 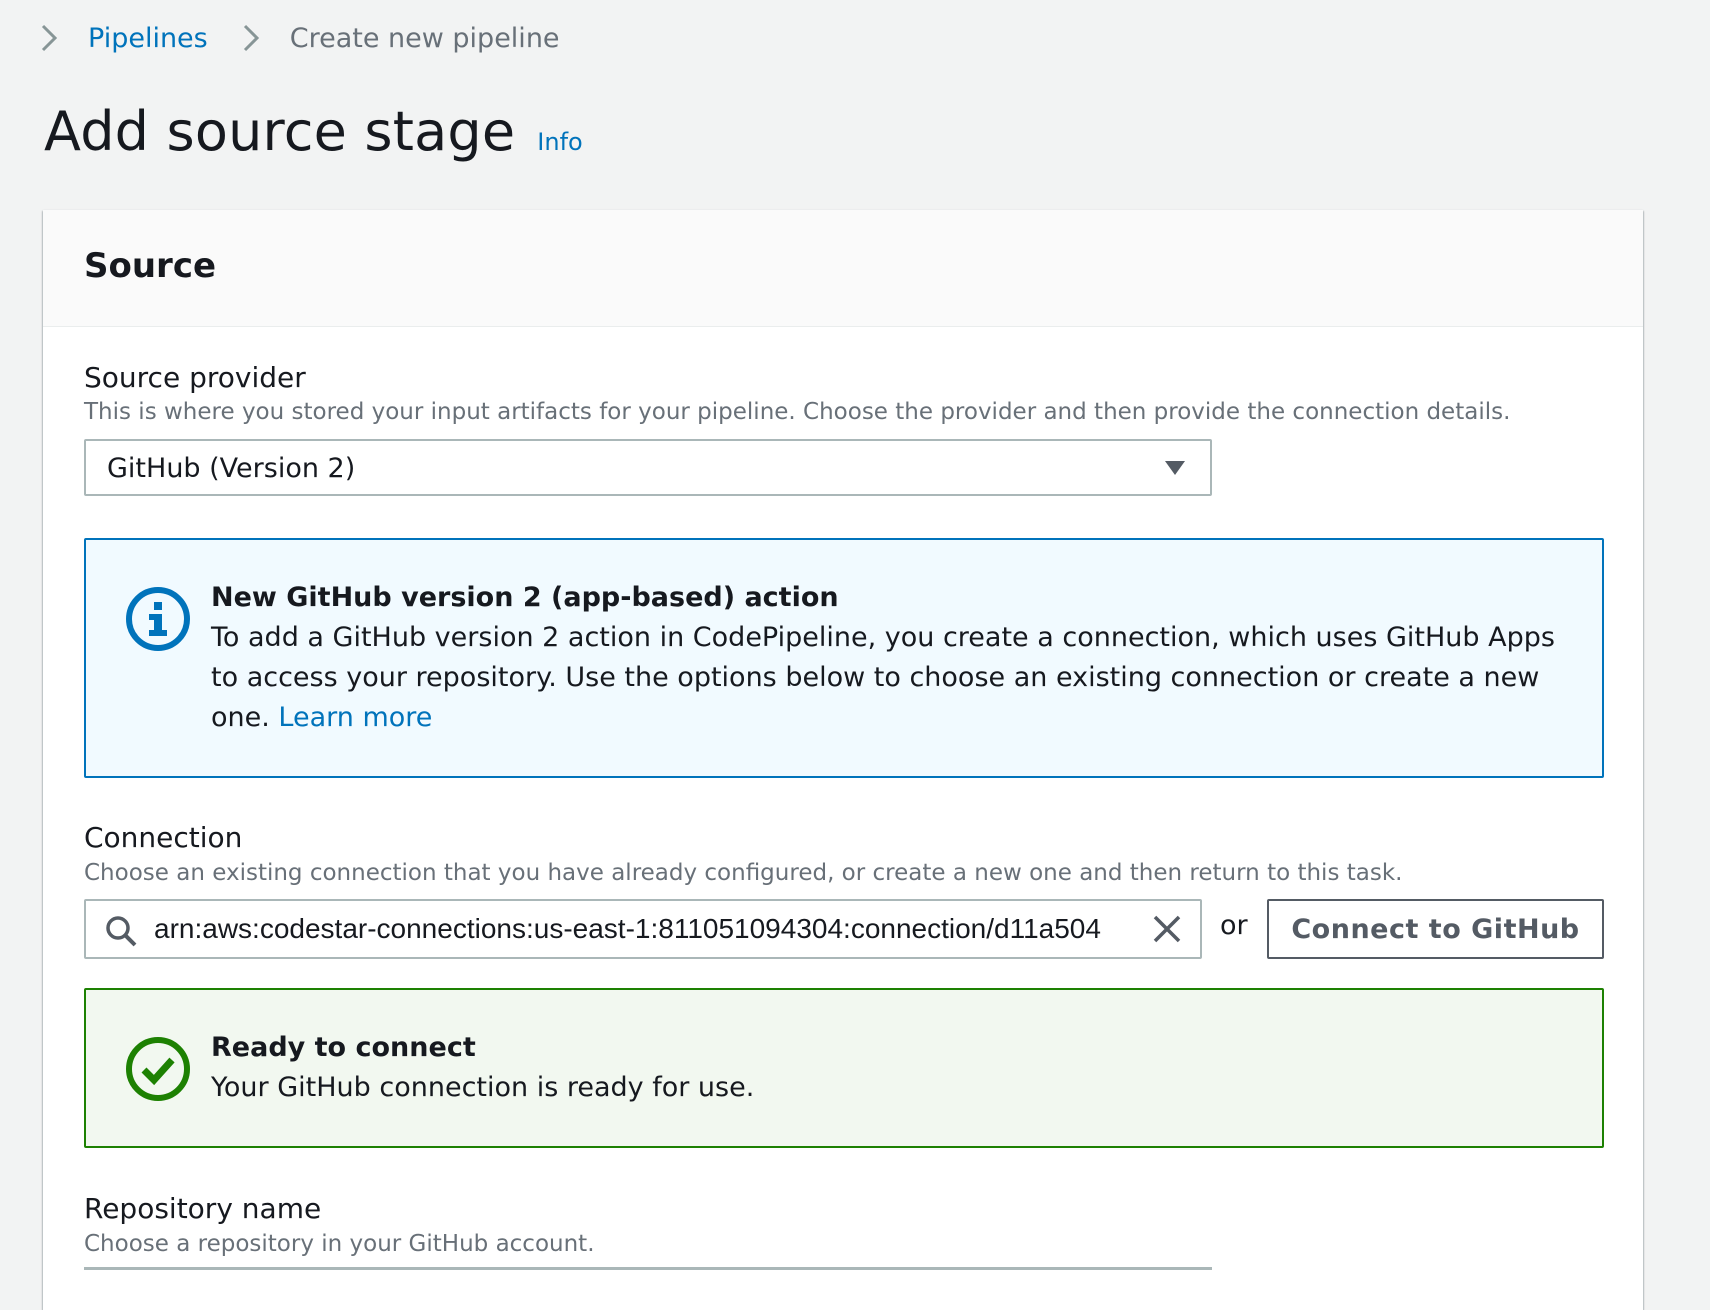 What do you see at coordinates (355, 717) in the screenshot?
I see `learn-more-link: Learn more` at bounding box center [355, 717].